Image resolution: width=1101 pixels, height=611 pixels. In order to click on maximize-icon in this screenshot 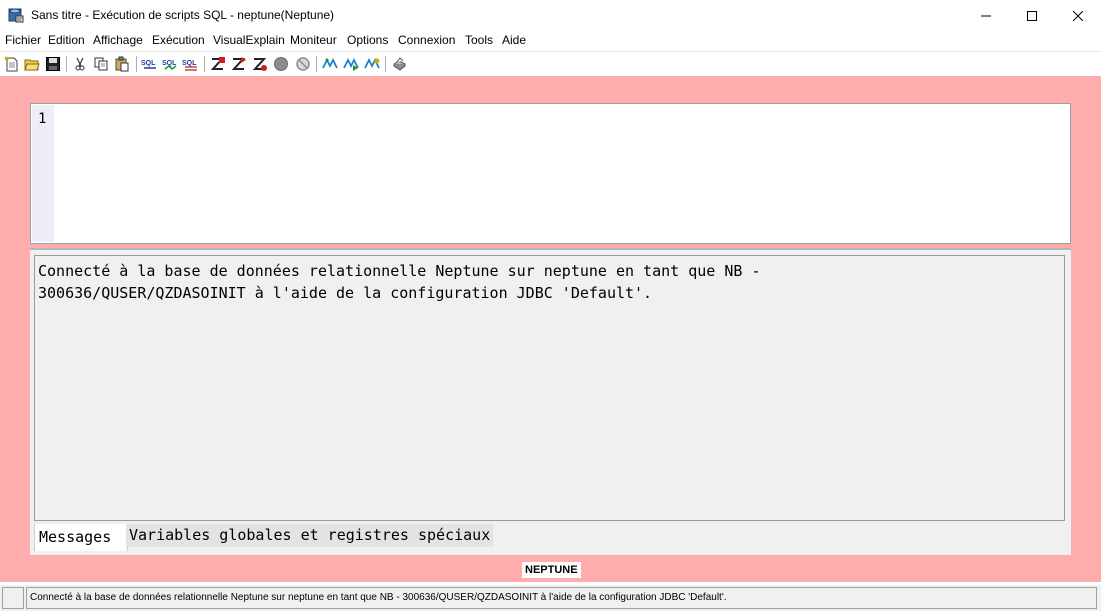, I will do `click(1032, 15)`.